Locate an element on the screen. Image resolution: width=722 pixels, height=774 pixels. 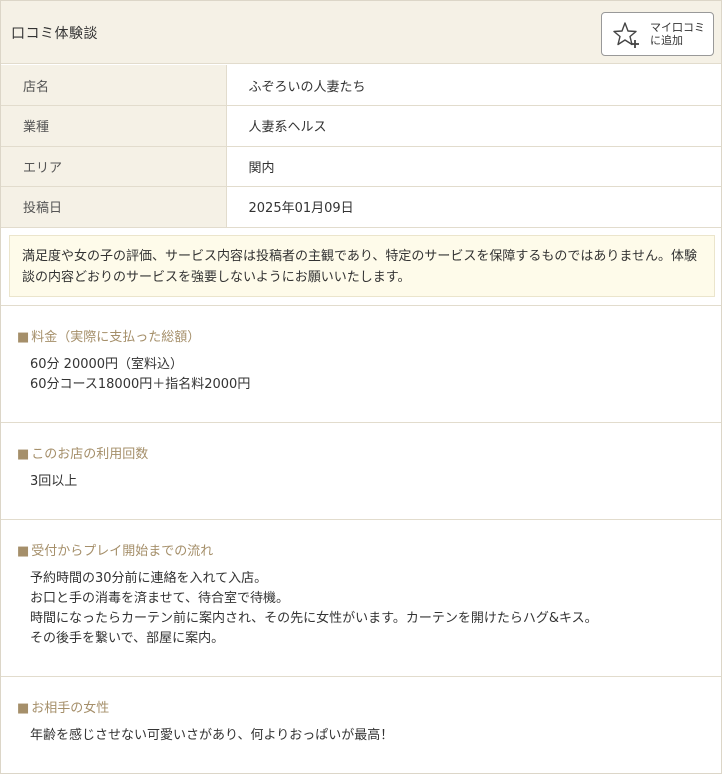
section-title: ■ 受付からプレイ開始までの流れ is located at coordinates (115, 551).